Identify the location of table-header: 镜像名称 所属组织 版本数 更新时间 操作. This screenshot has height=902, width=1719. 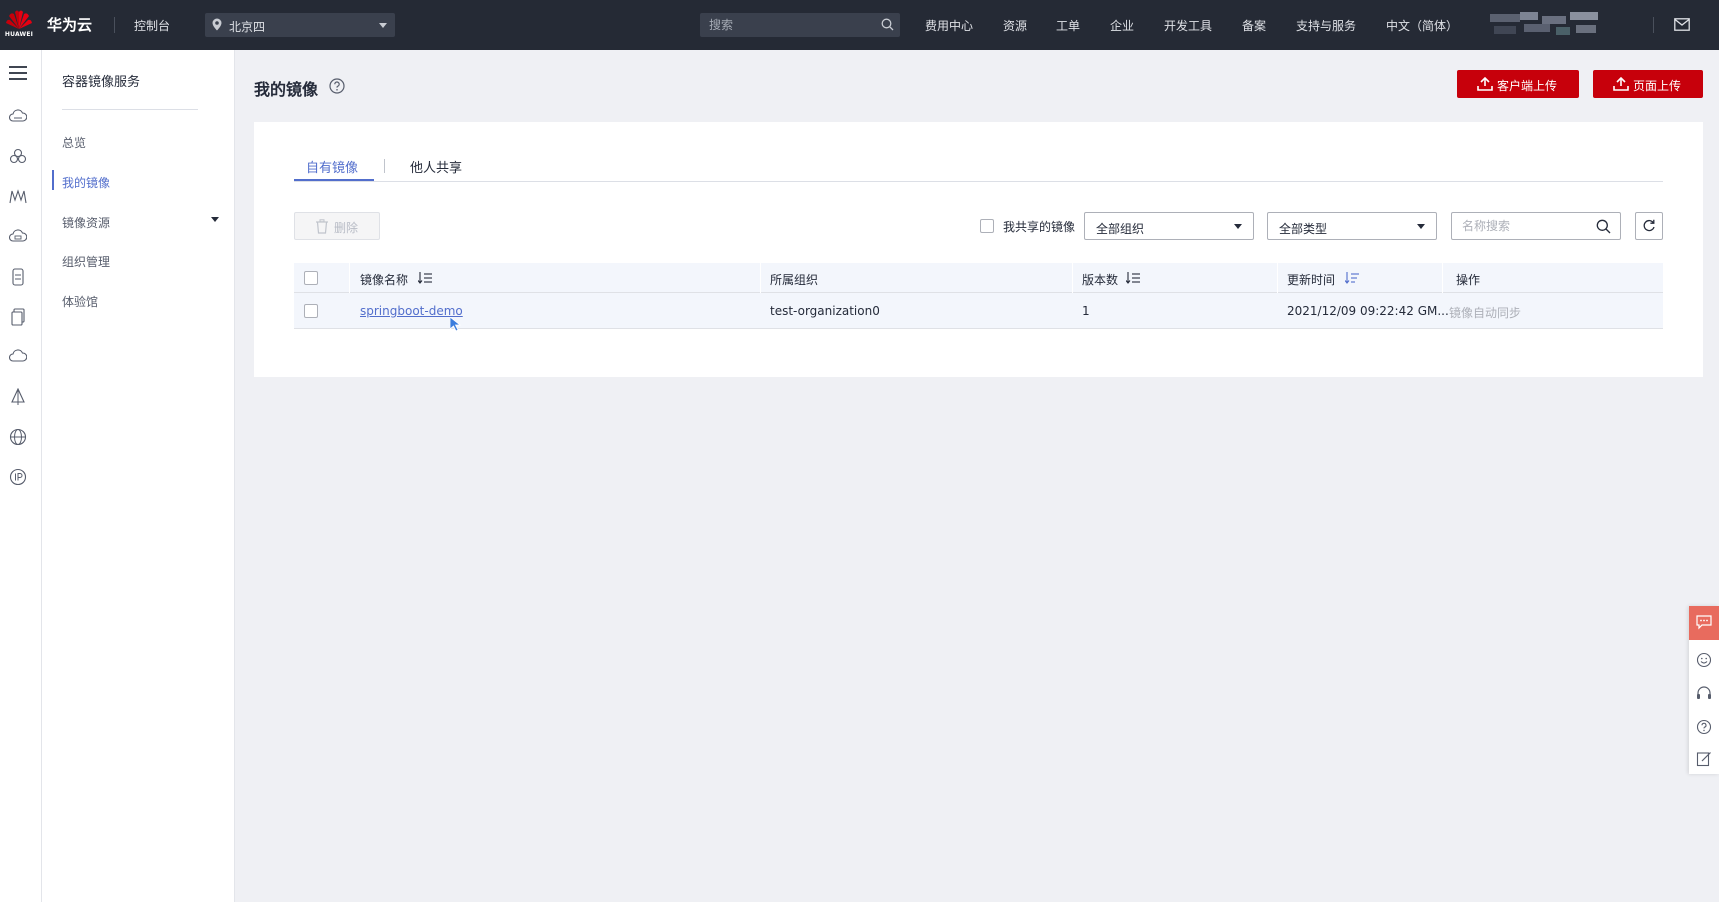
(978, 278).